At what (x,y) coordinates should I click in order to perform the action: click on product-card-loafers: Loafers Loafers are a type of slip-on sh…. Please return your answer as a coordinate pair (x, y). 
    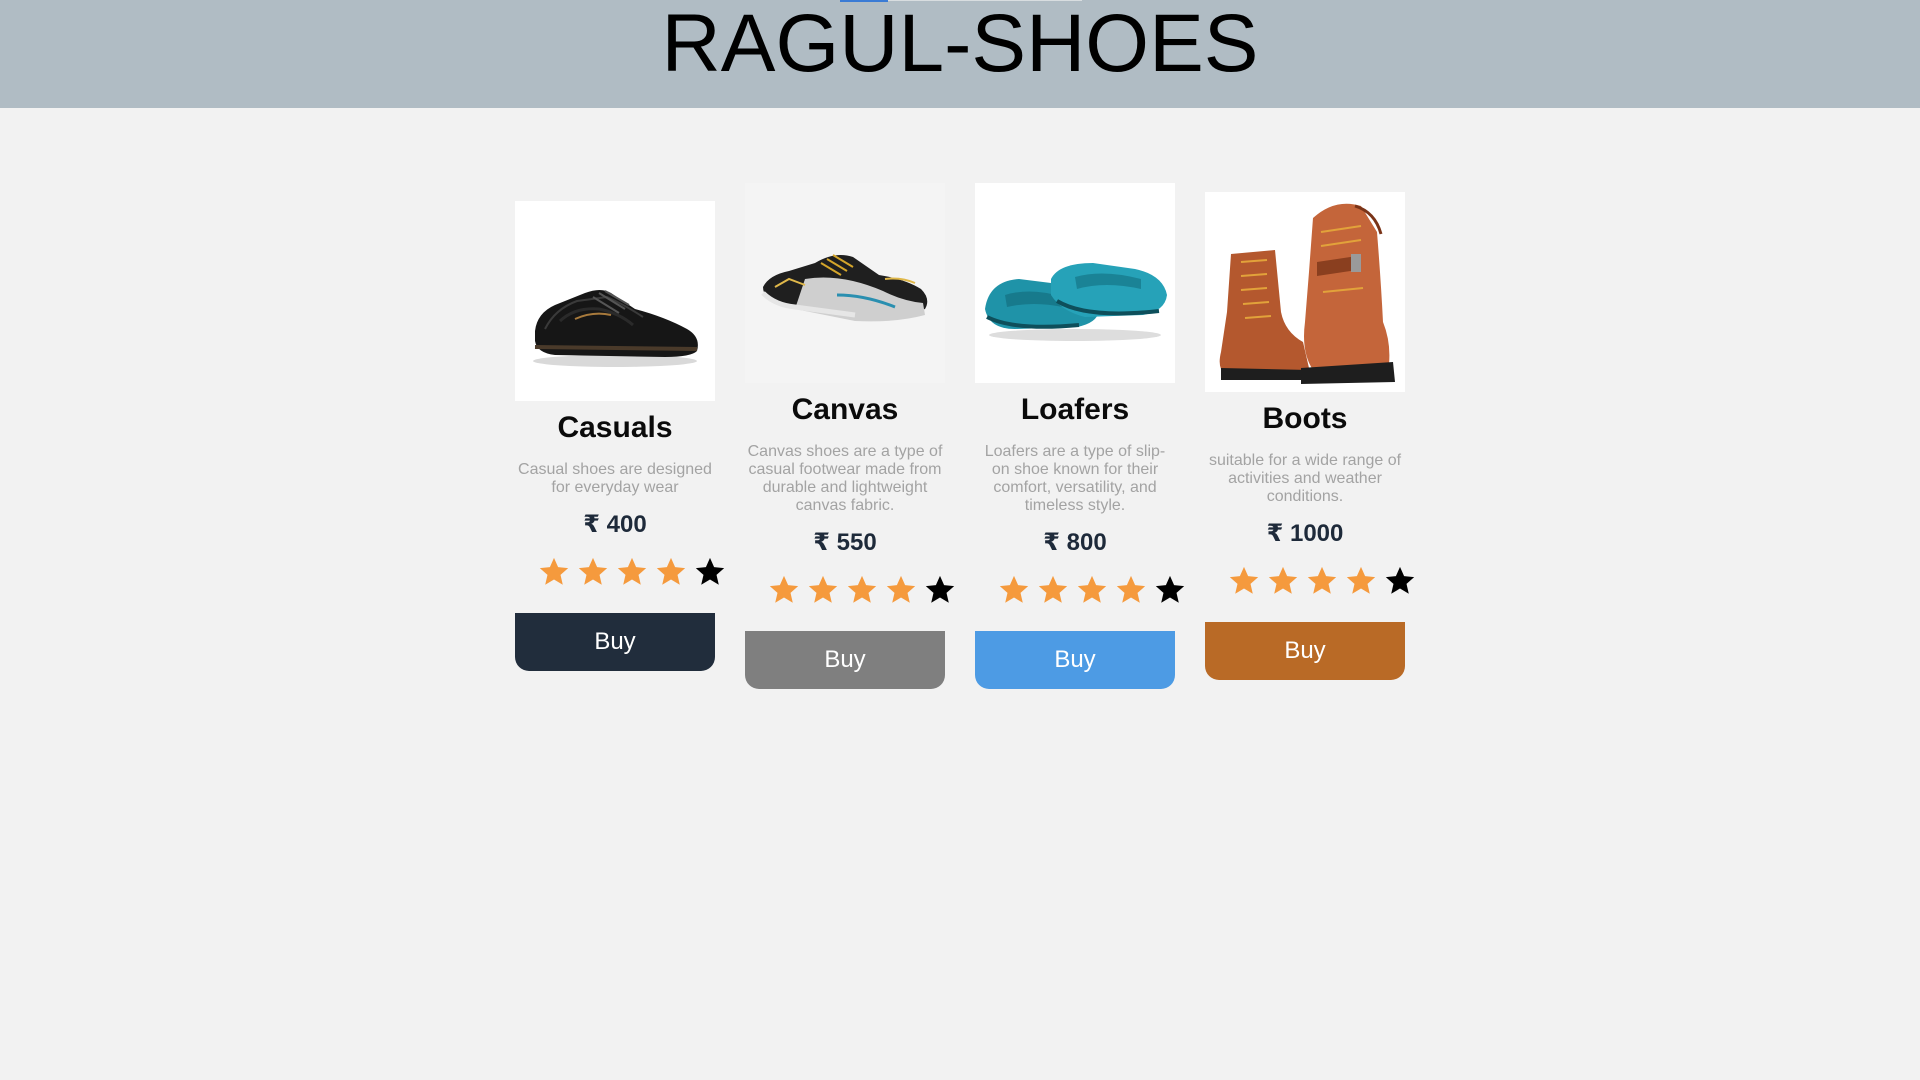
    Looking at the image, I should click on (1080, 436).